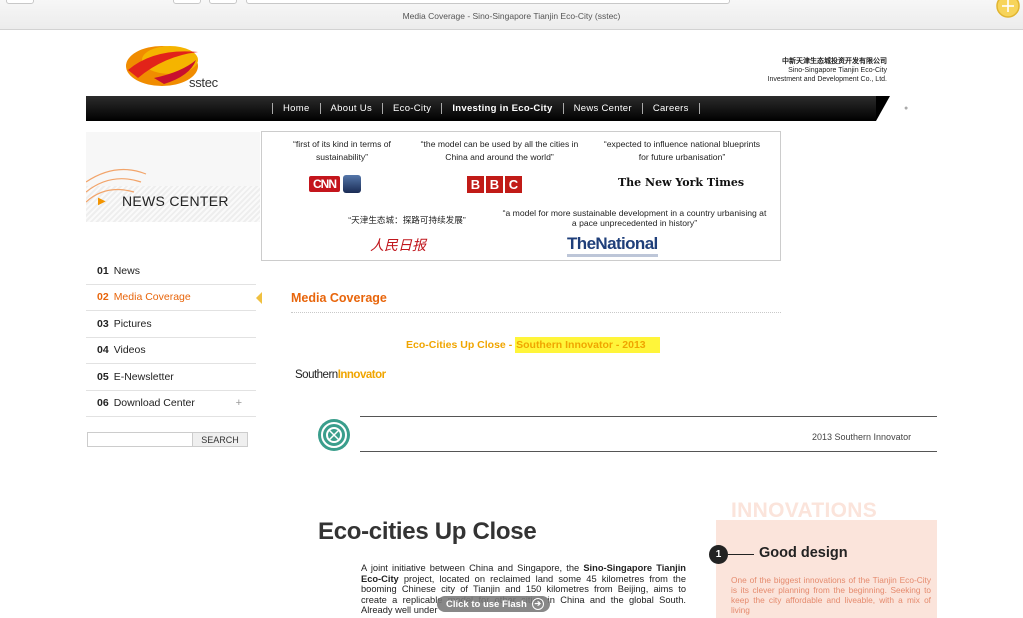 This screenshot has height=618, width=1023. Describe the element at coordinates (493, 604) in the screenshot. I see `click-to-use-flash-button: Click to use Flash ➔` at that location.